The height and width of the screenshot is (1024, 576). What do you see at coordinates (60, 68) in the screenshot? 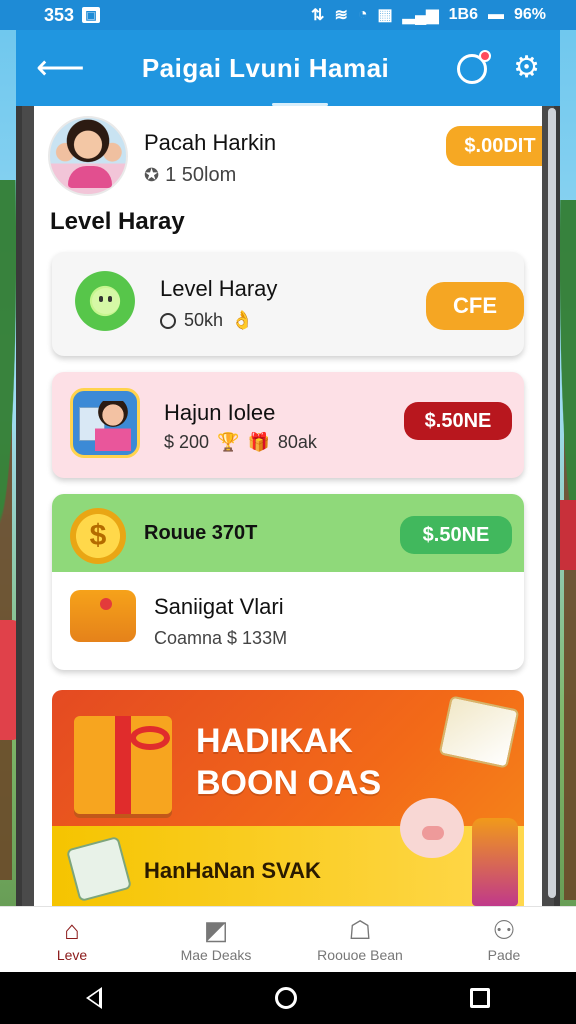
I see `back-arrow-icon: ⟵` at bounding box center [60, 68].